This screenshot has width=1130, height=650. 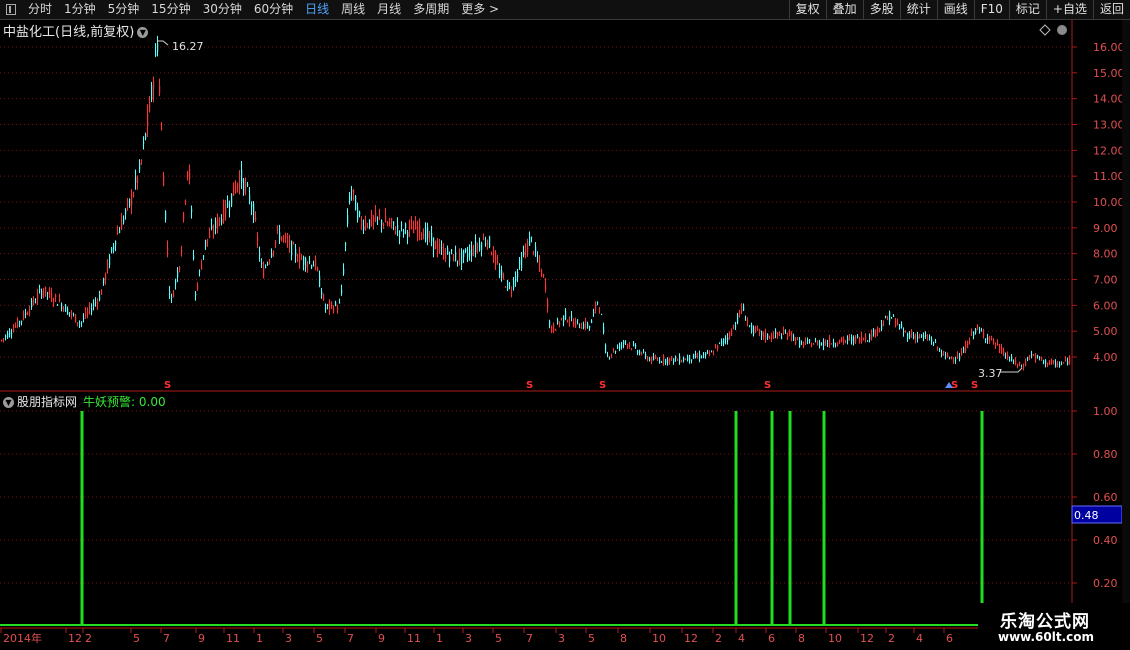 What do you see at coordinates (1045, 30) in the screenshot?
I see `diamond-icon` at bounding box center [1045, 30].